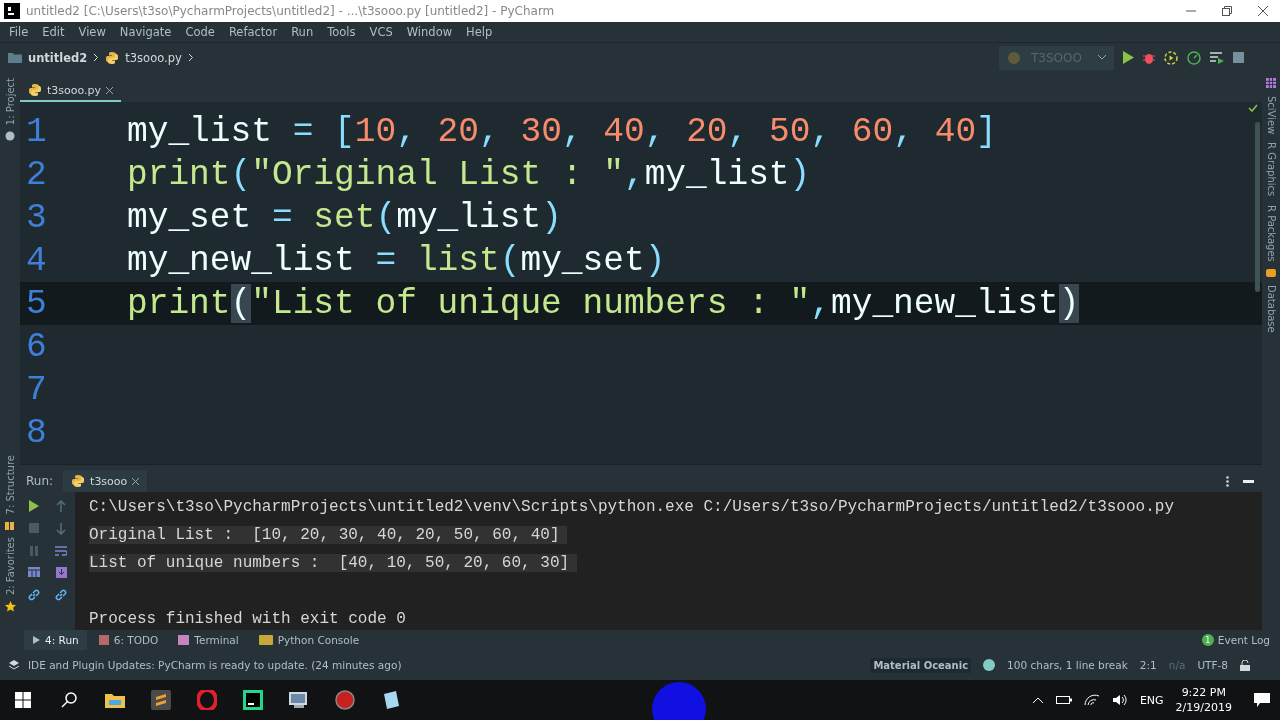 This screenshot has width=1280, height=720. Describe the element at coordinates (36, 260) in the screenshot. I see `line-number: 4` at that location.